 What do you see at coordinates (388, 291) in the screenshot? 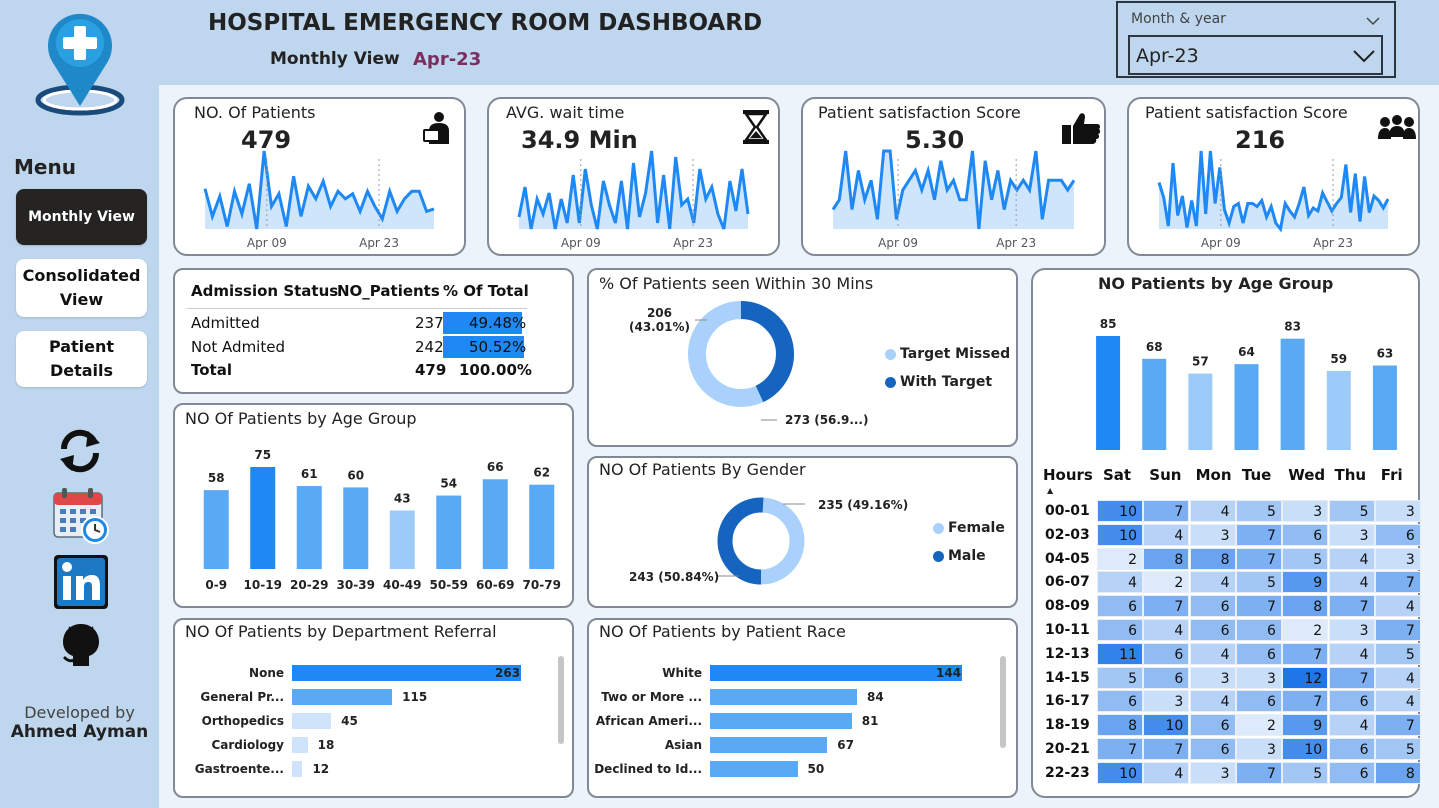
I see `table-header-count: NO_Patients` at bounding box center [388, 291].